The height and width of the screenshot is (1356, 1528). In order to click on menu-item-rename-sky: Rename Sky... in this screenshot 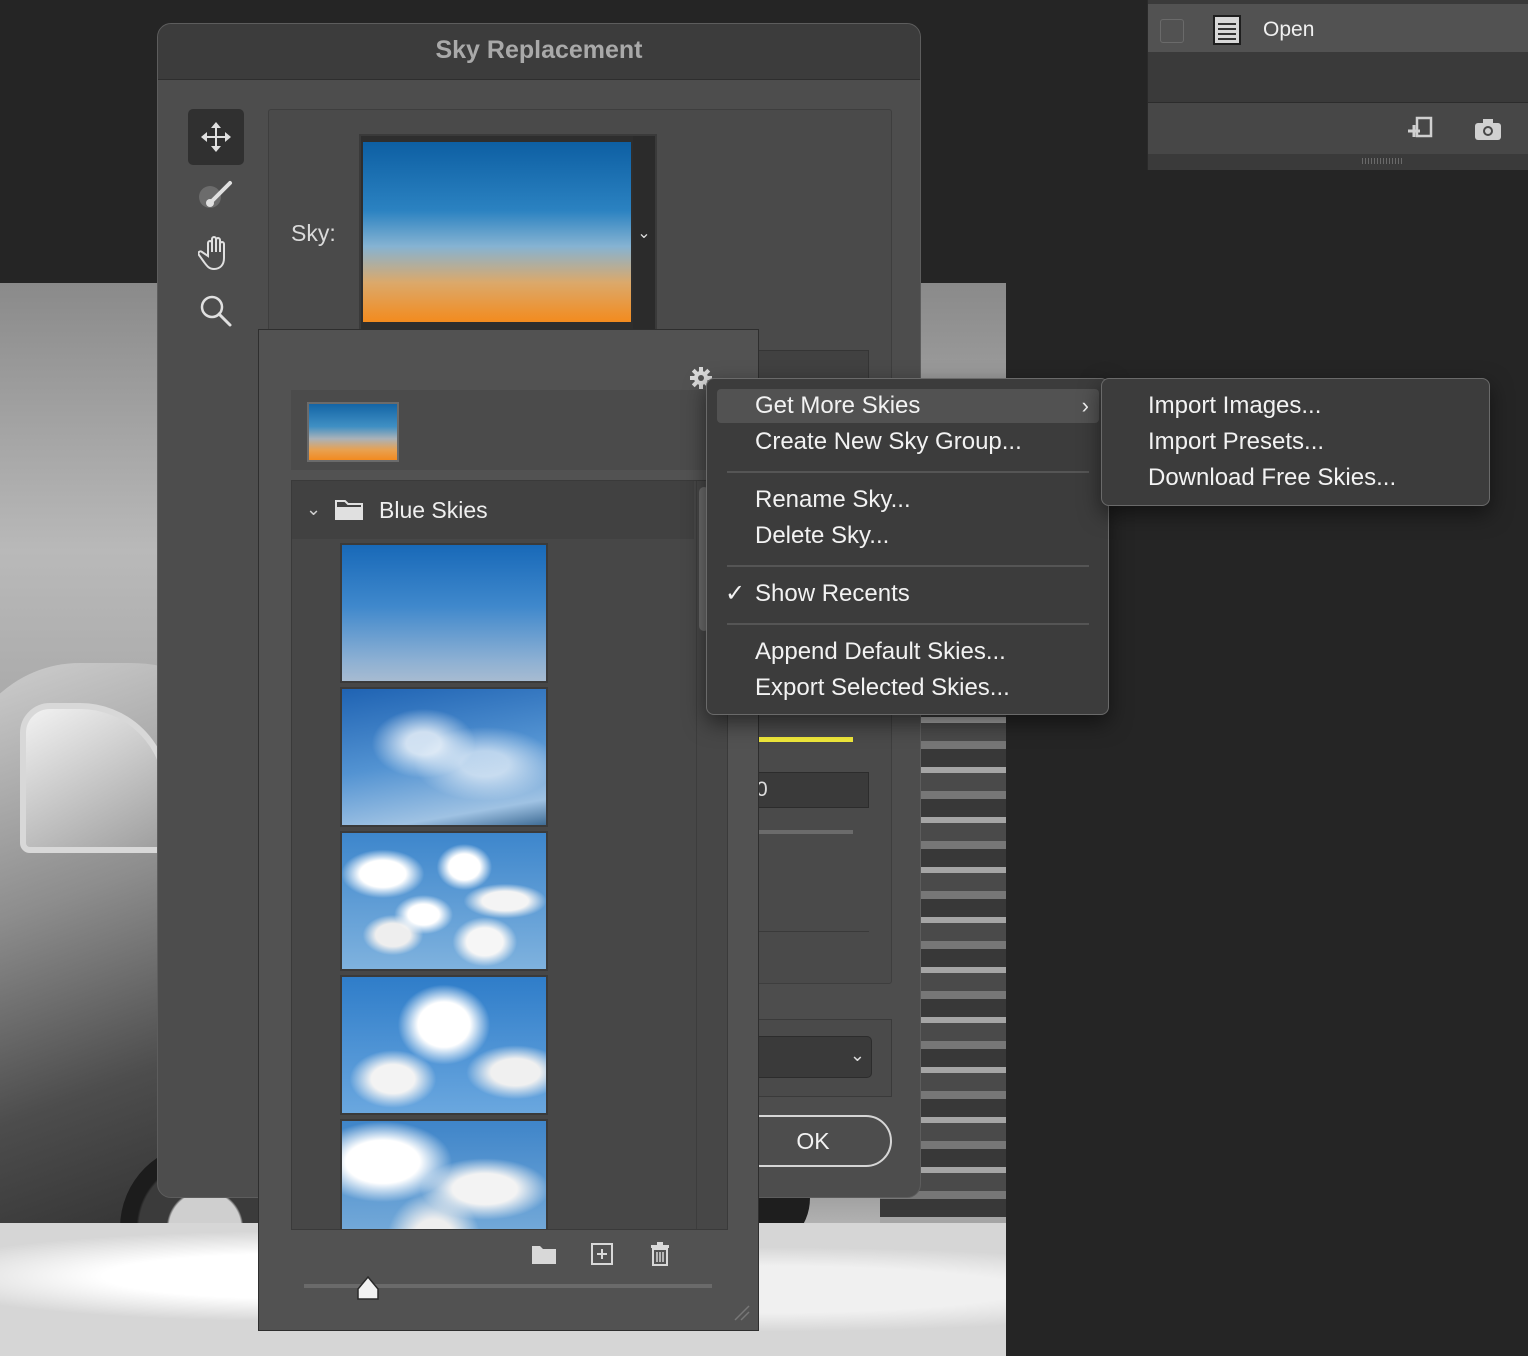, I will do `click(908, 500)`.